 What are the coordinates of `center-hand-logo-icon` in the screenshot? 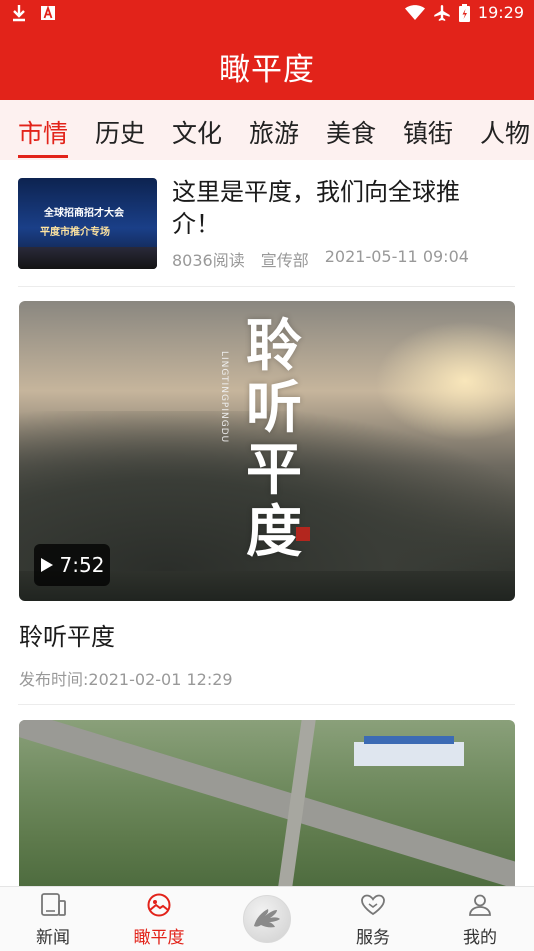 It's located at (267, 918).